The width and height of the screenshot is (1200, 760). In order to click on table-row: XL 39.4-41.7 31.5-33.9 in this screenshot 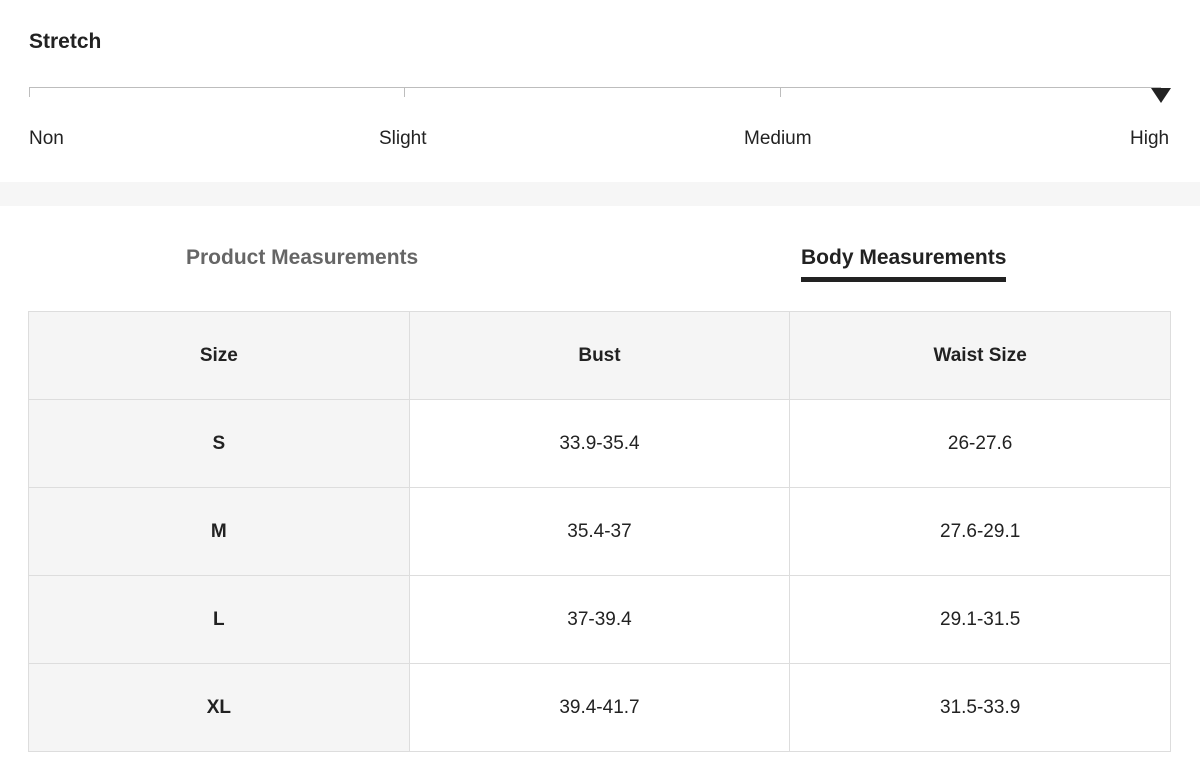, I will do `click(599, 707)`.